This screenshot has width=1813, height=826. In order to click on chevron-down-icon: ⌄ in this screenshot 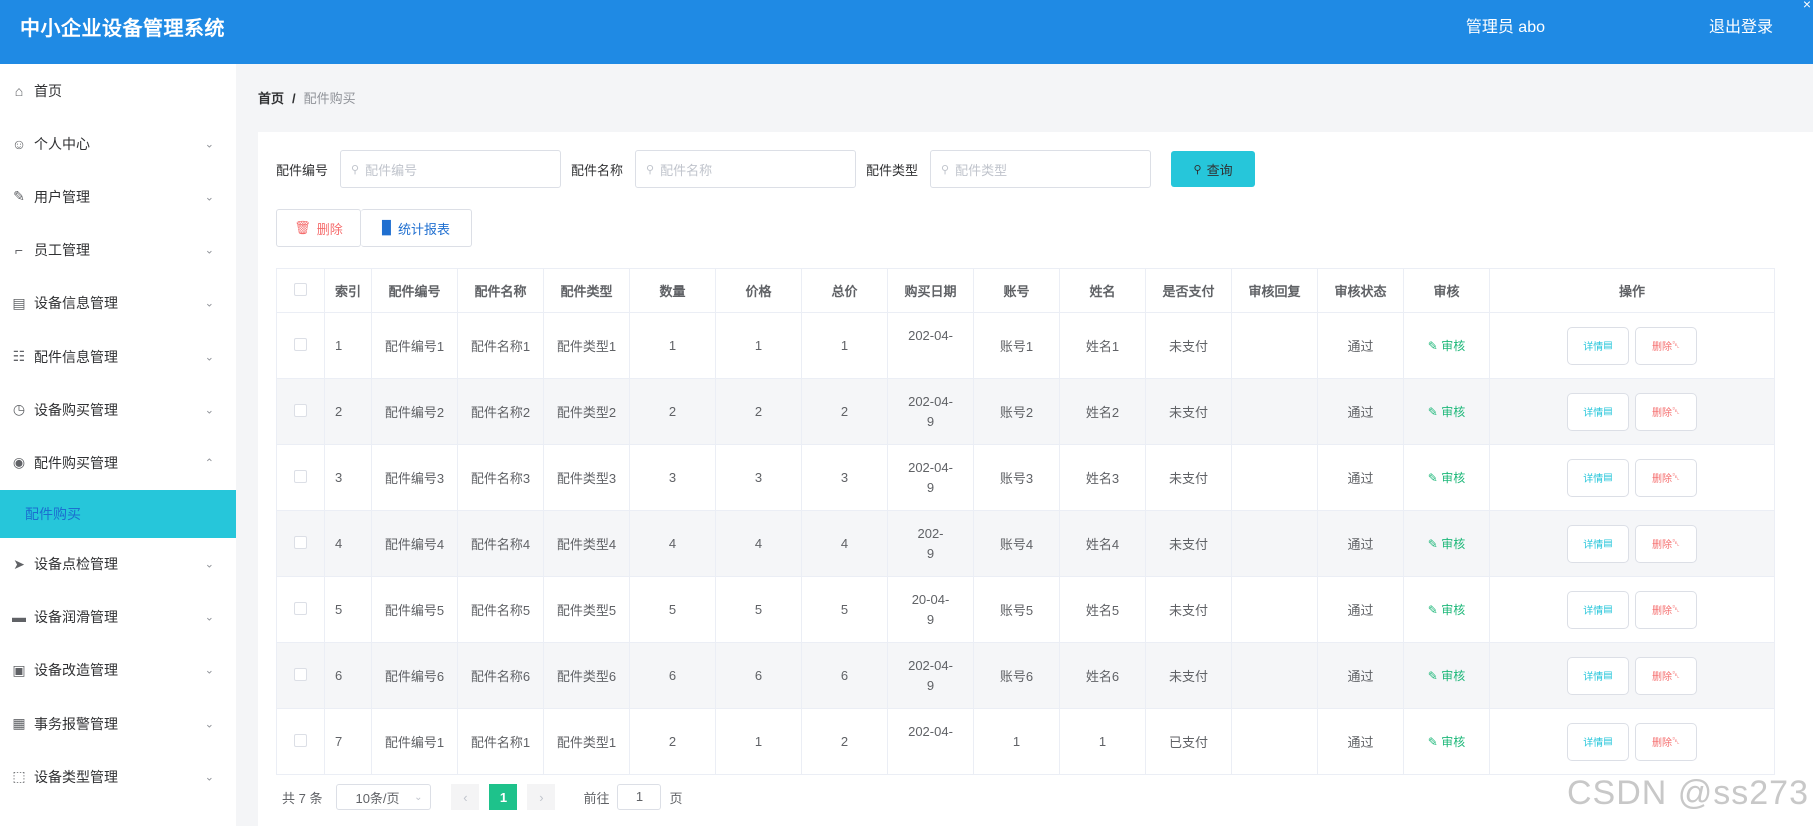, I will do `click(209, 303)`.